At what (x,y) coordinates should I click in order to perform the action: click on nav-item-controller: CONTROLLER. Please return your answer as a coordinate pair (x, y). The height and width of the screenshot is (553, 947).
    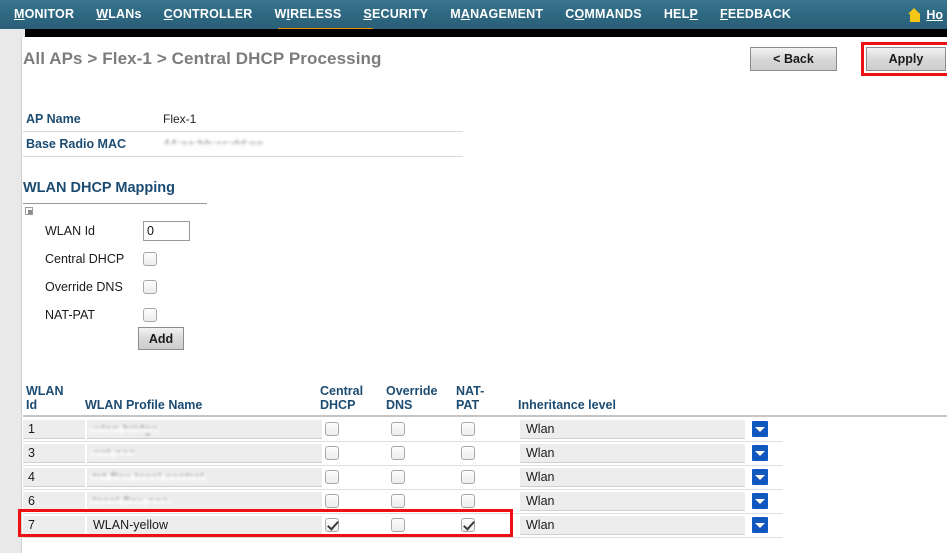
    Looking at the image, I should click on (208, 14).